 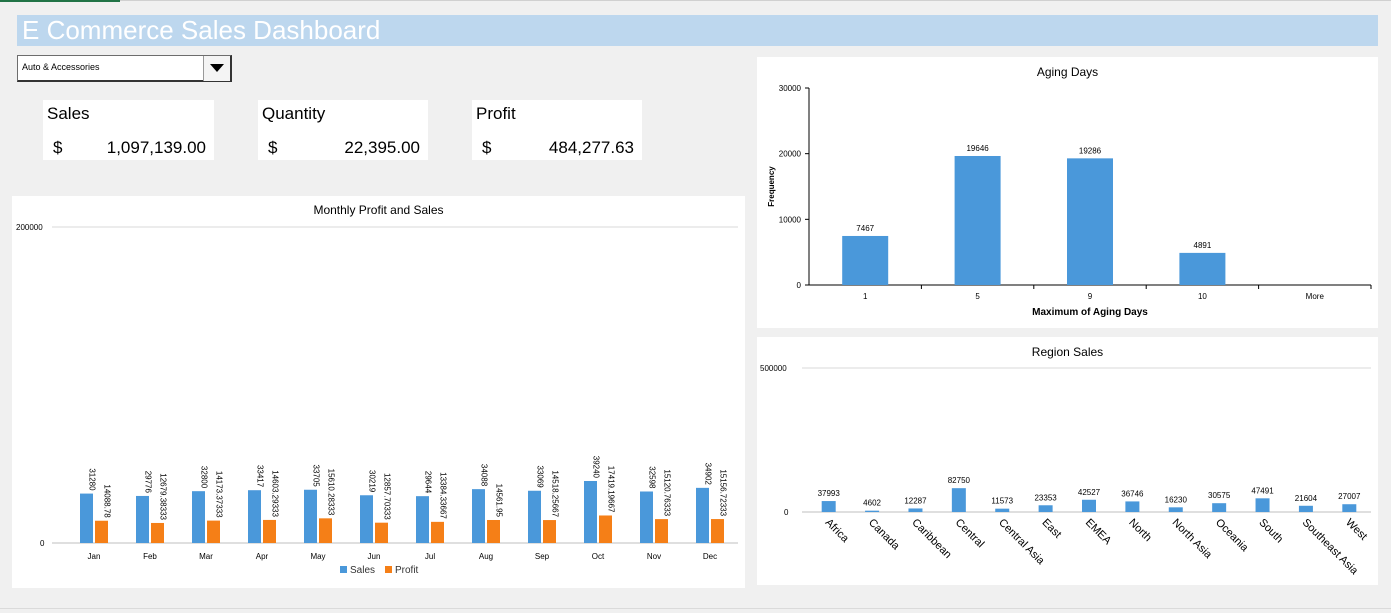 What do you see at coordinates (1090, 312) in the screenshot?
I see `x-axis-title: Maximum of Aging Days` at bounding box center [1090, 312].